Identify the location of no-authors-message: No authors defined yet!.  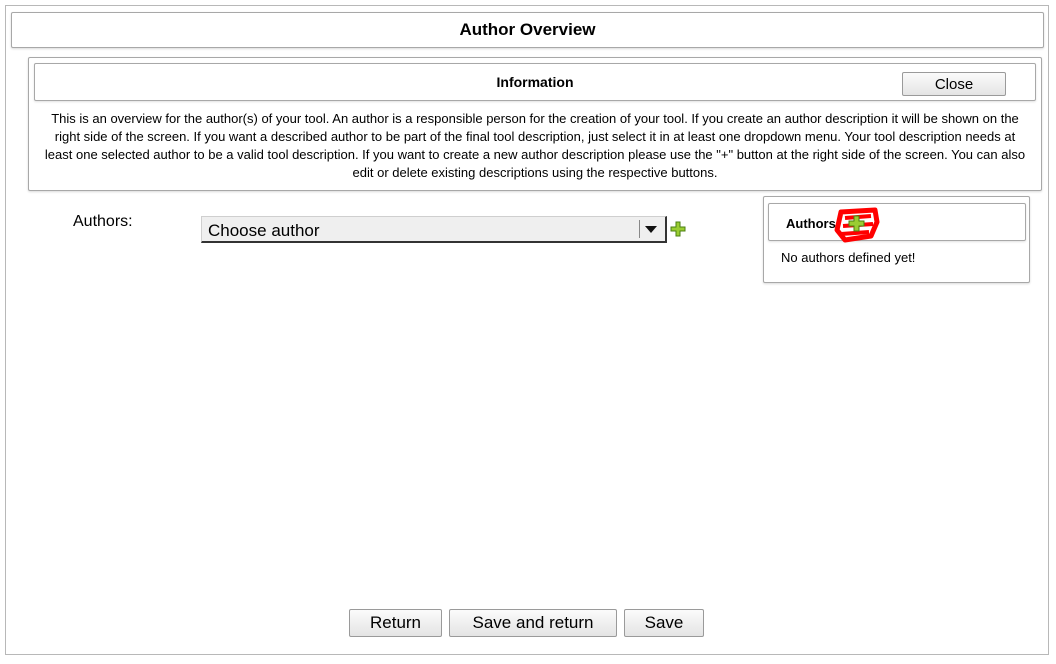
(848, 257).